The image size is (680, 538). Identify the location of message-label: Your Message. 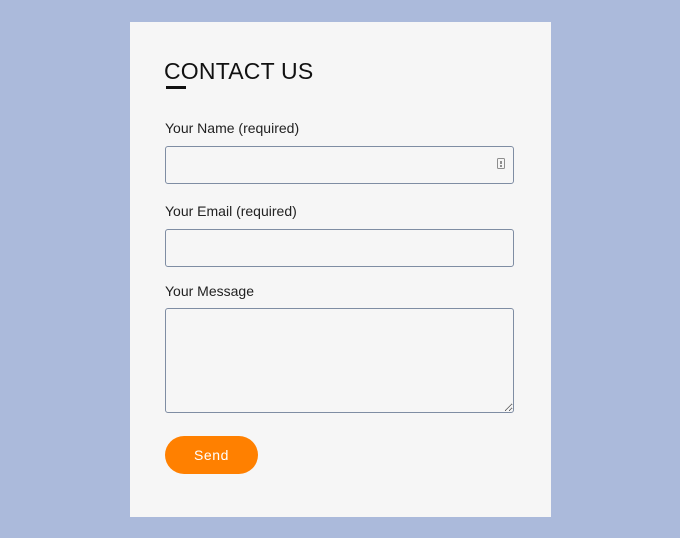
(209, 291).